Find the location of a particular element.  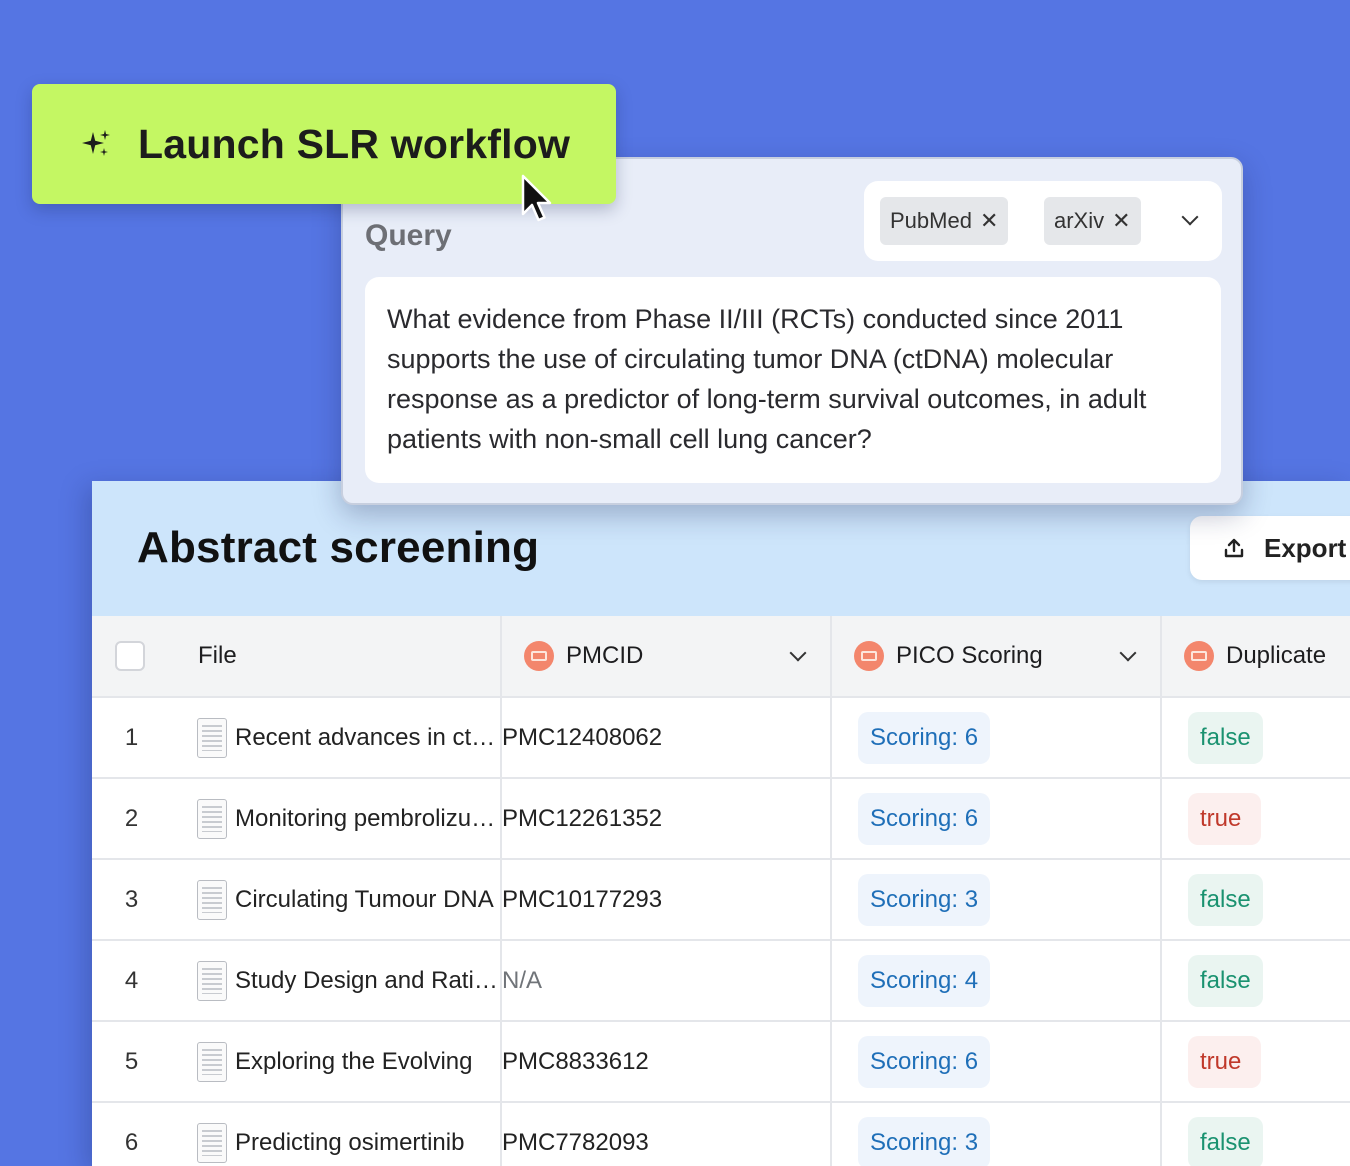

select-all-checkbox is located at coordinates (130, 656).